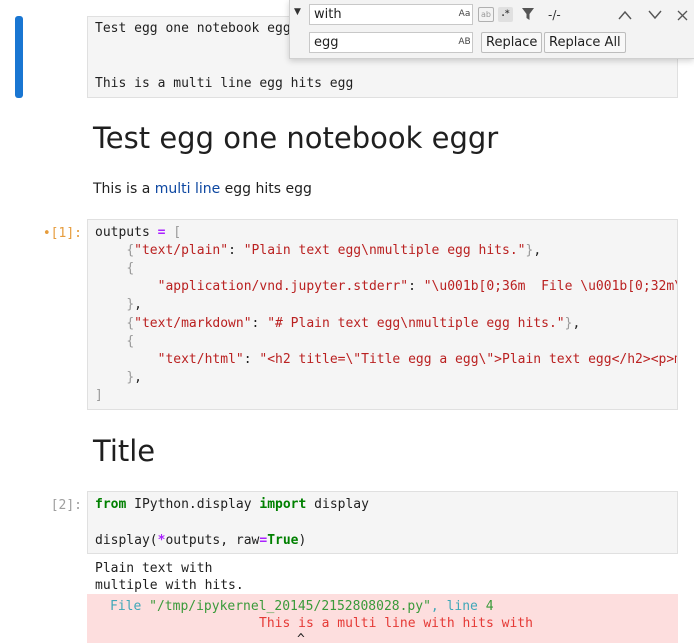 This screenshot has width=694, height=643. I want to click on chevron-up-icon, so click(625, 15).